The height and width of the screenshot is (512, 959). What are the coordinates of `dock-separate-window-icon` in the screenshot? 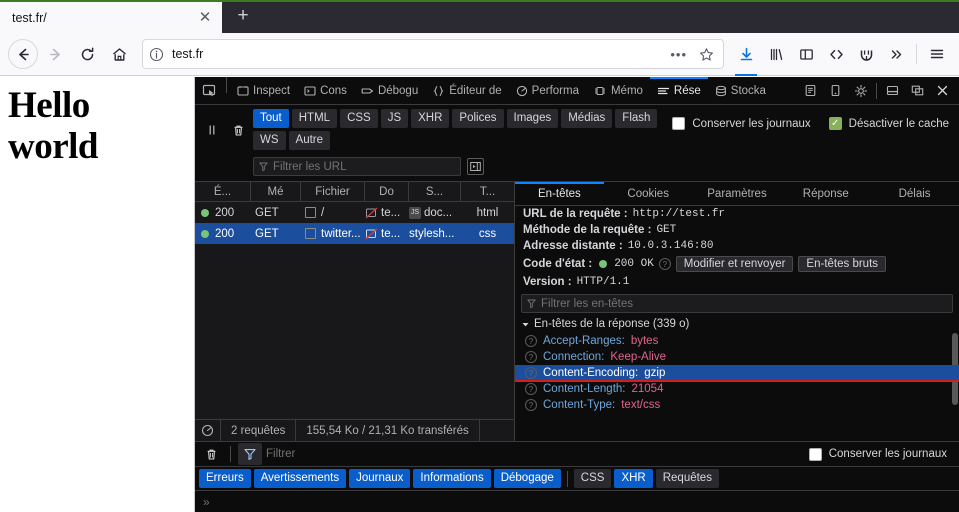 It's located at (917, 91).